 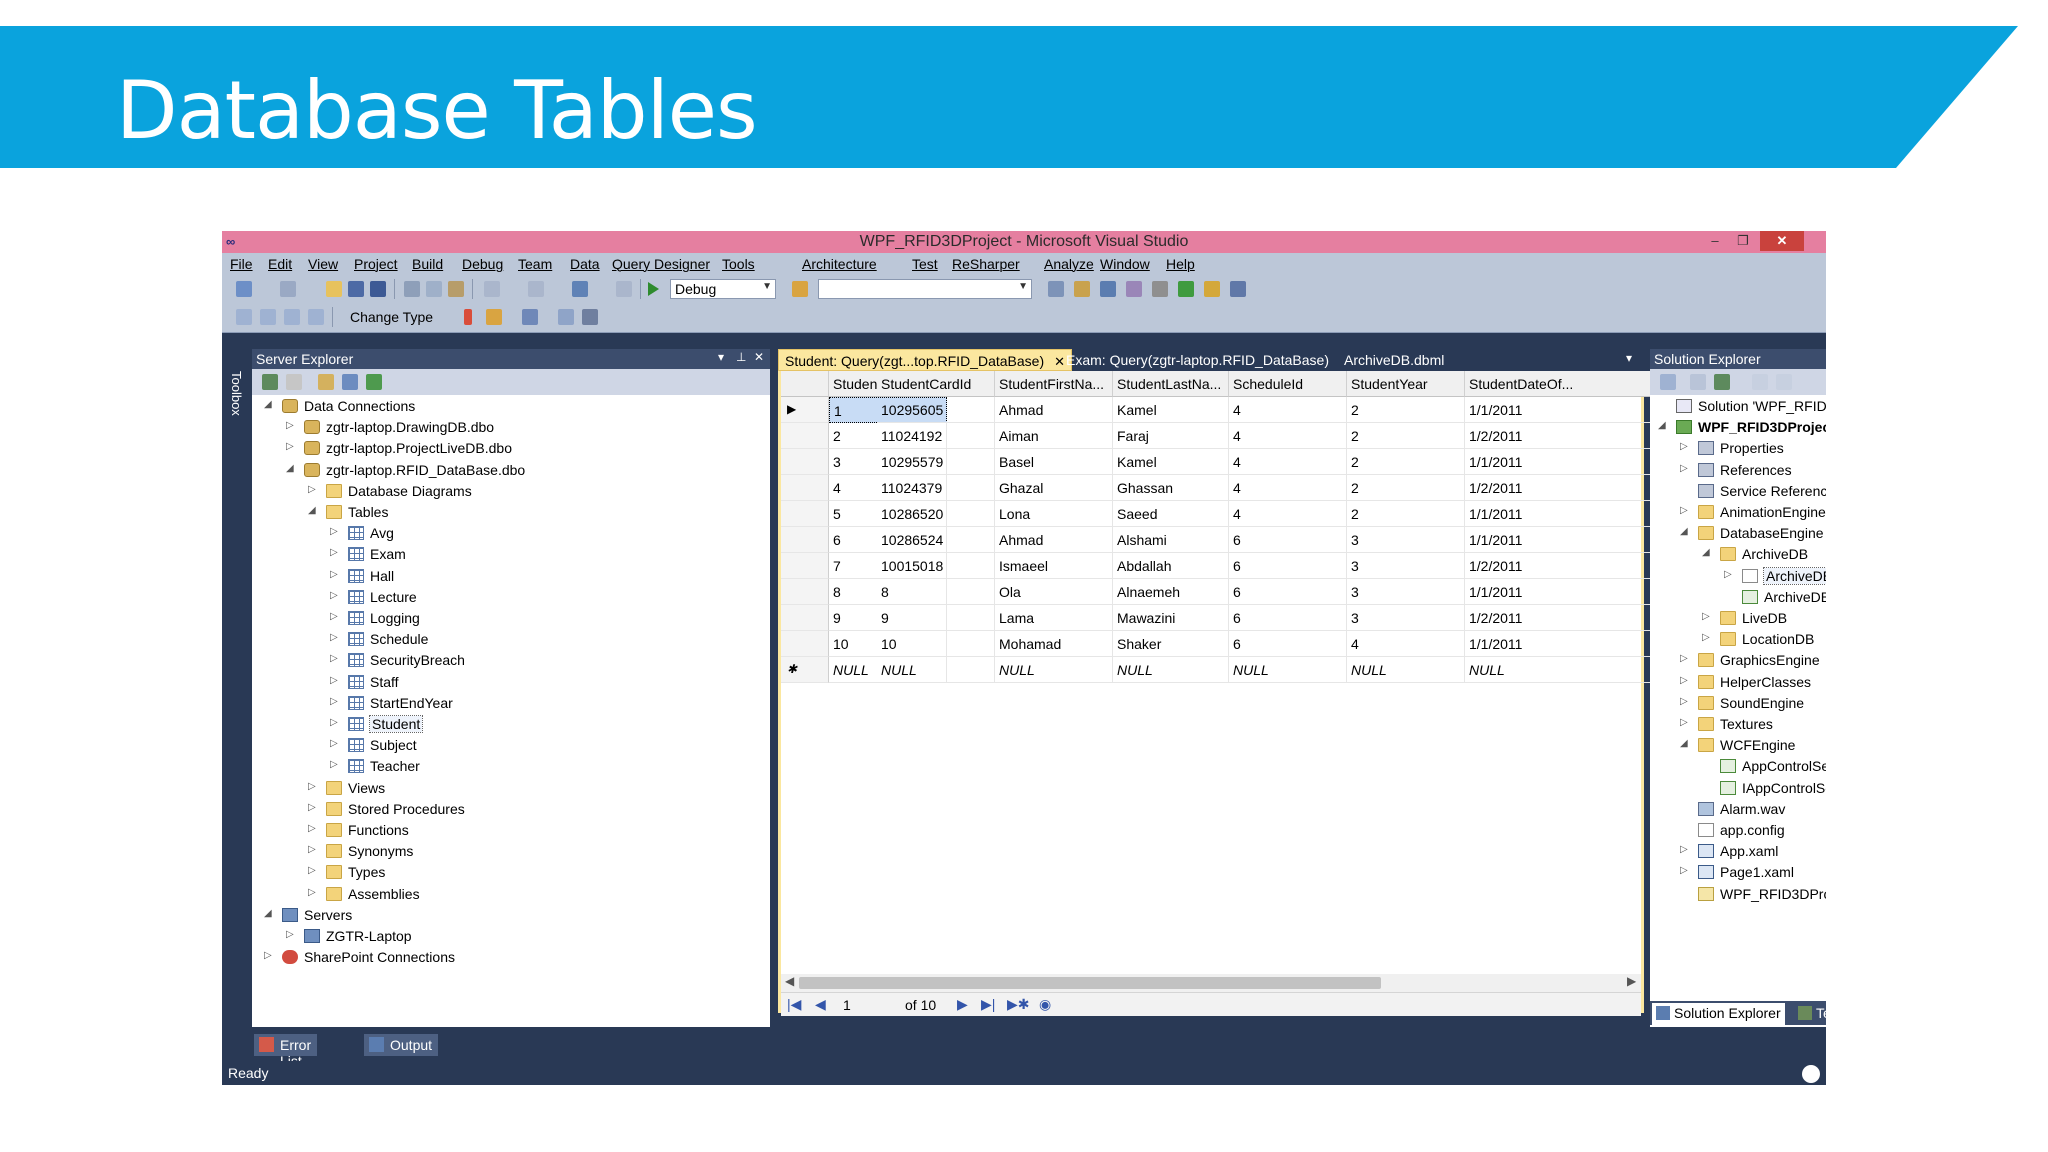 I want to click on table-cell: Alshami, so click(x=1171, y=540).